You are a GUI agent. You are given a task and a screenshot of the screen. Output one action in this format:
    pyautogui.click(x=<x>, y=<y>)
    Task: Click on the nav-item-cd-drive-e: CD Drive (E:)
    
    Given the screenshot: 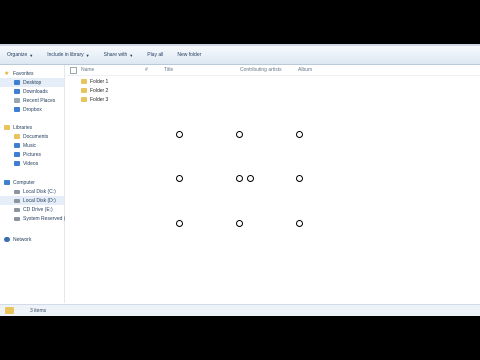 What is the action you would take?
    pyautogui.click(x=32, y=209)
    